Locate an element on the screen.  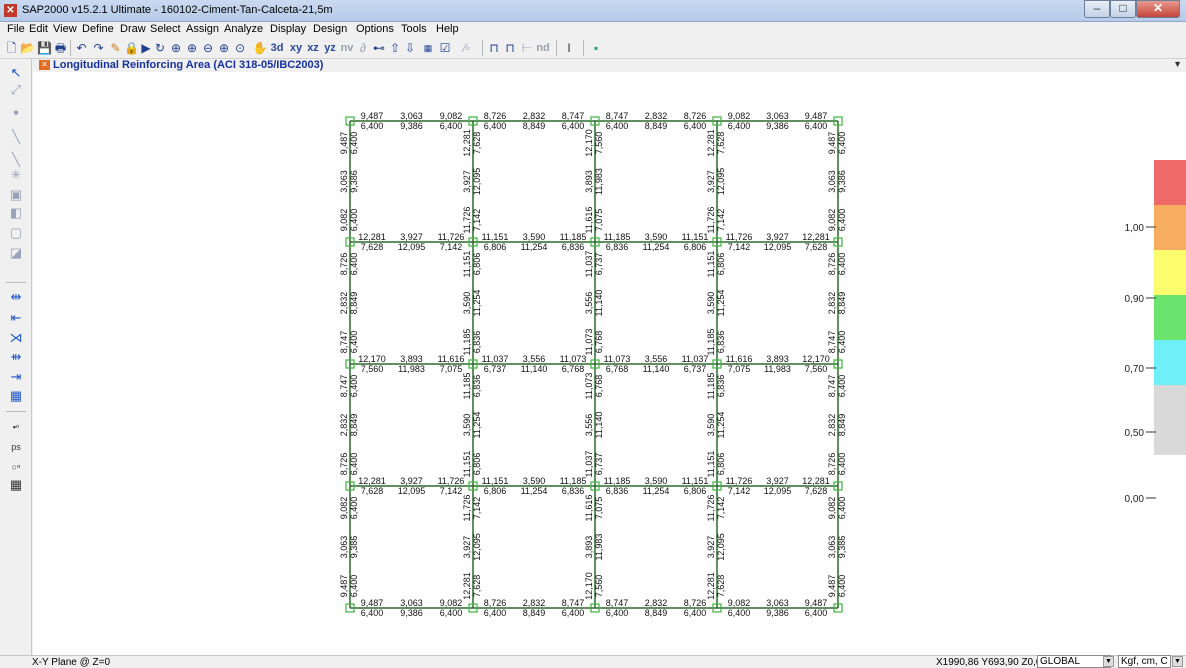
redo-icon: ↷ is located at coordinates (98, 48).